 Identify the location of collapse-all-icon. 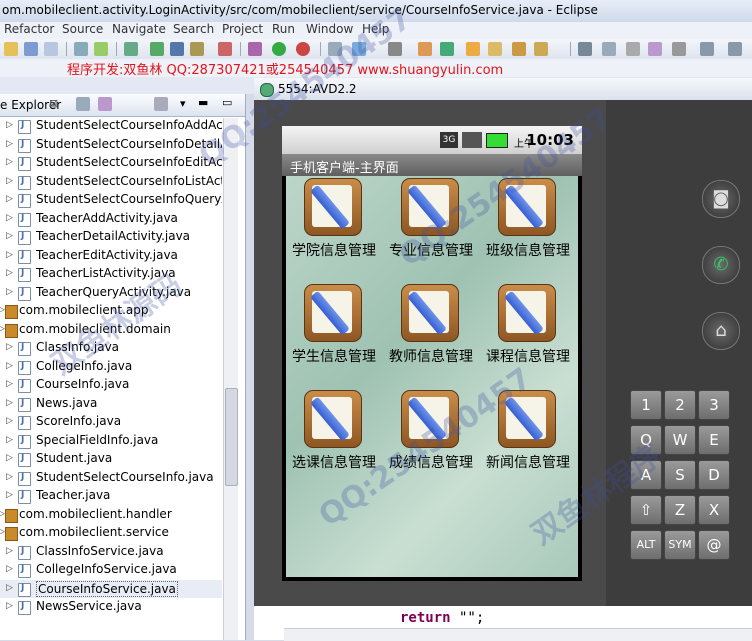
(83, 104).